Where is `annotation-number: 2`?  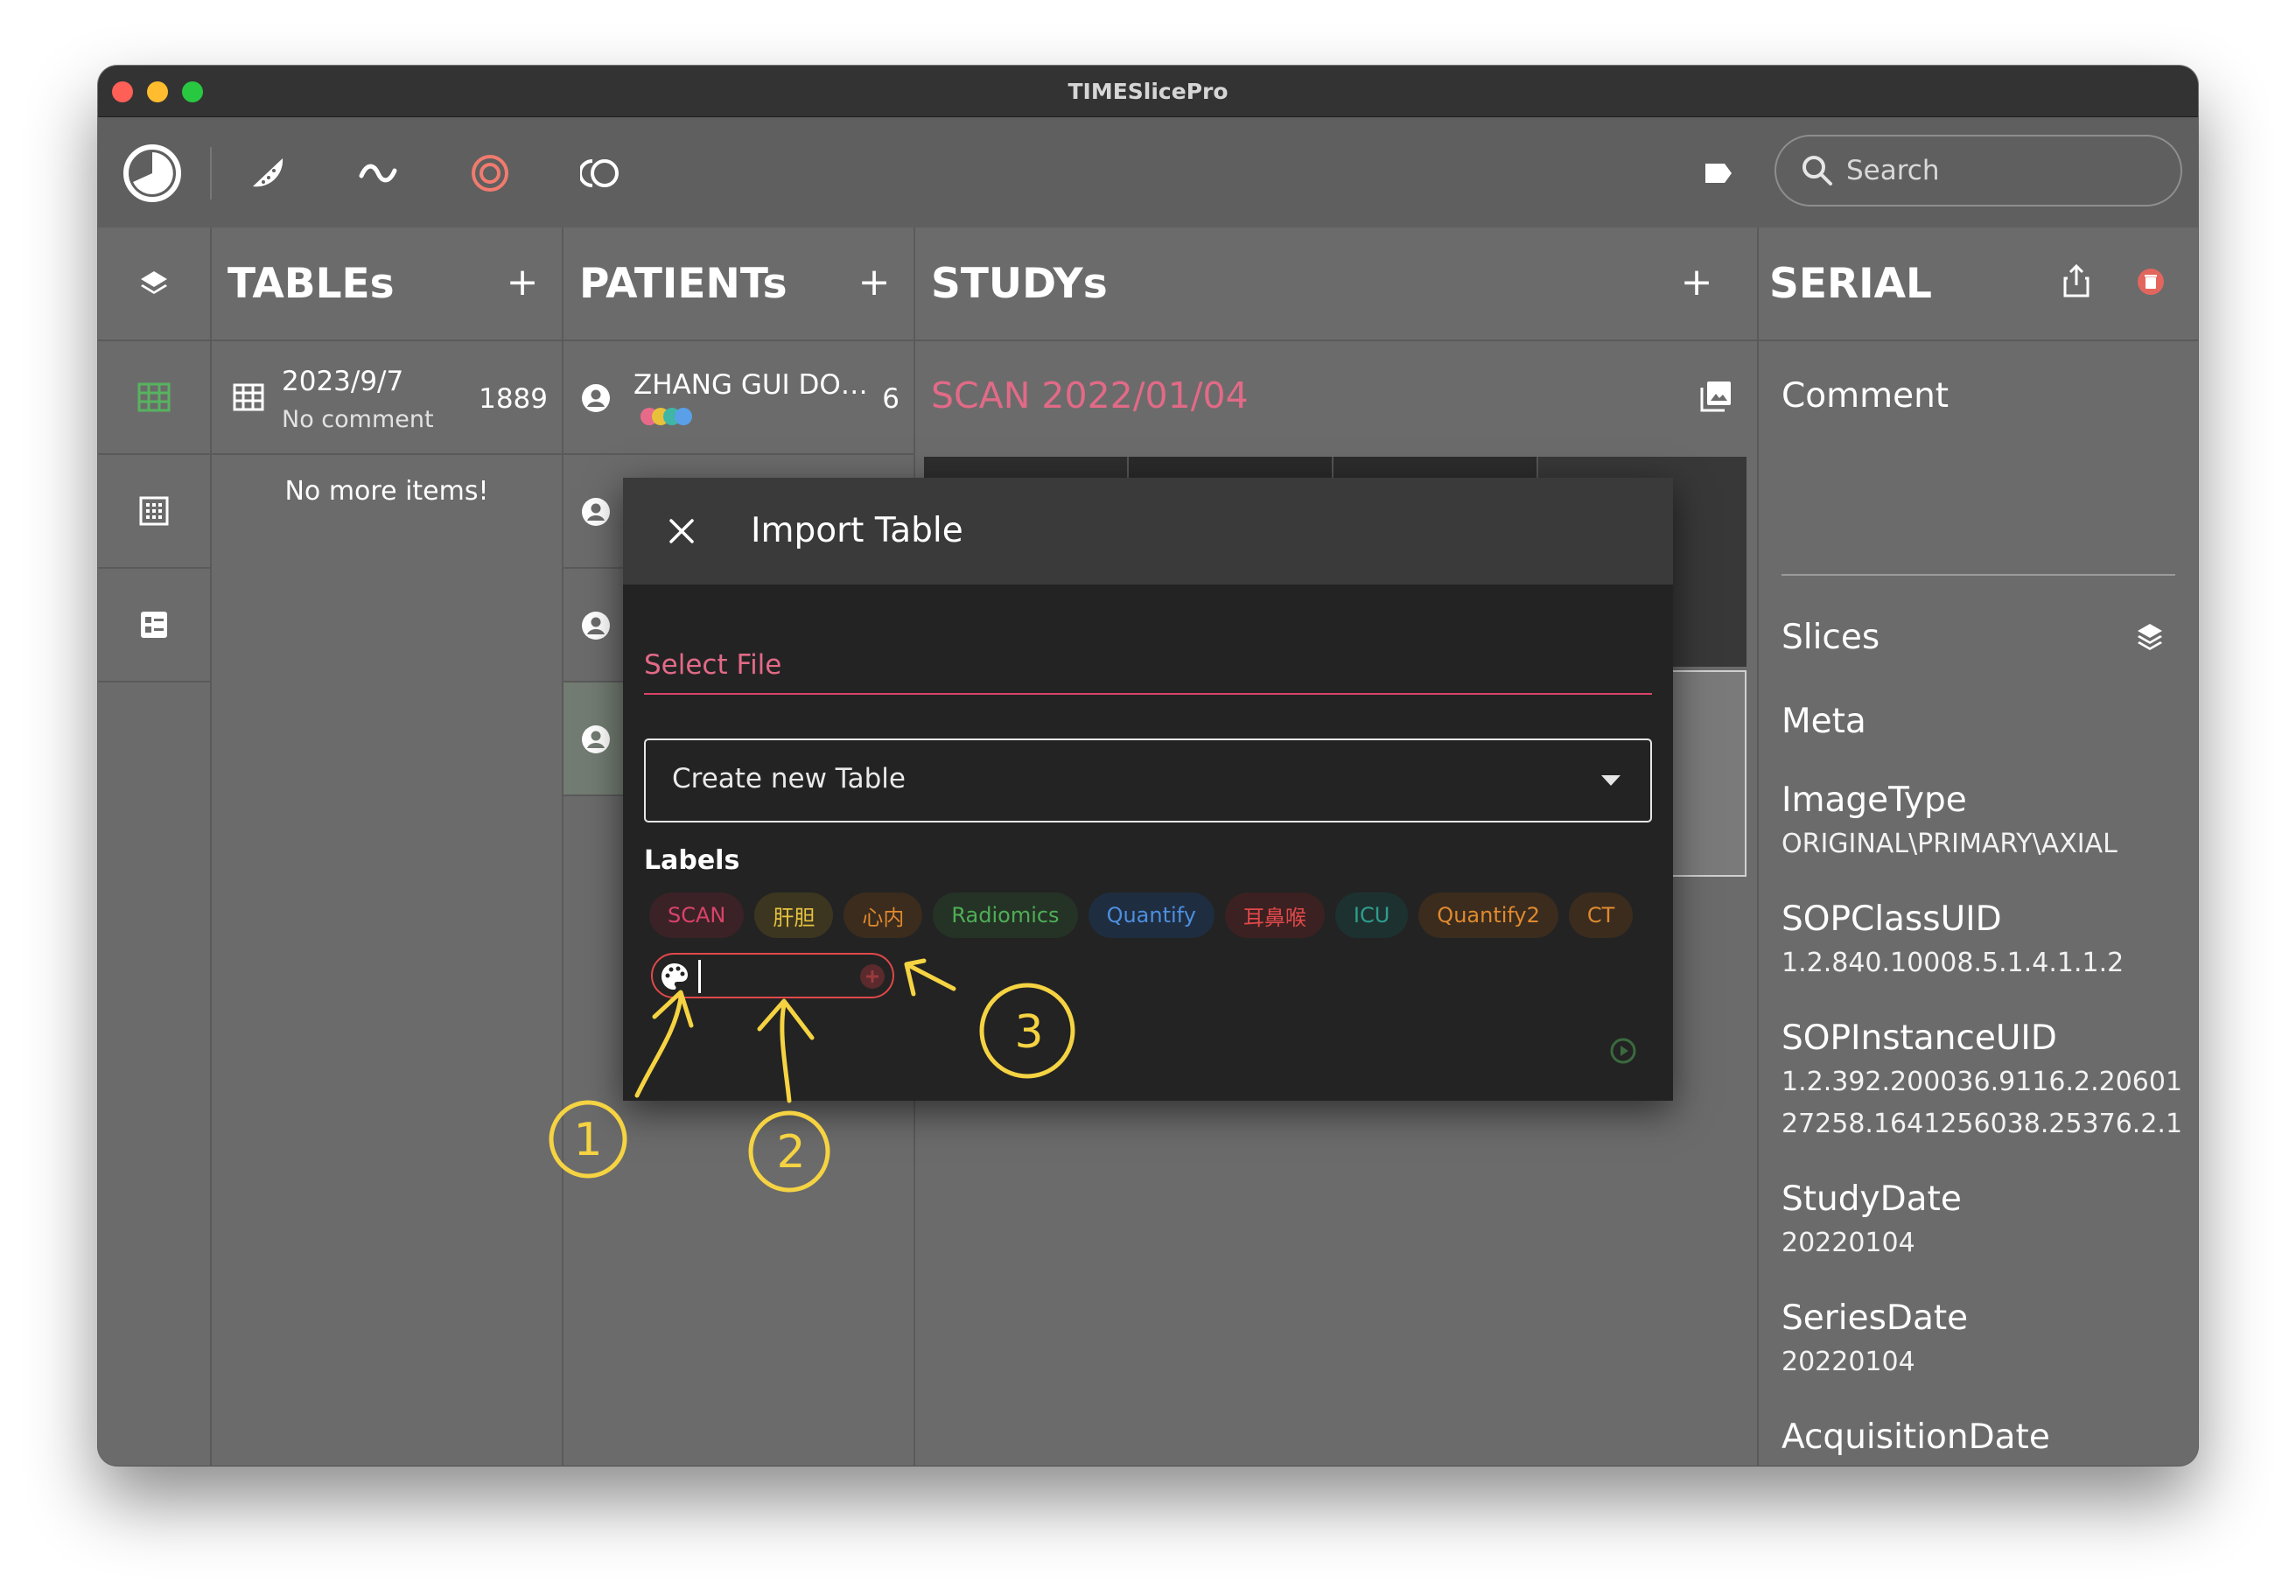 annotation-number: 2 is located at coordinates (790, 1152).